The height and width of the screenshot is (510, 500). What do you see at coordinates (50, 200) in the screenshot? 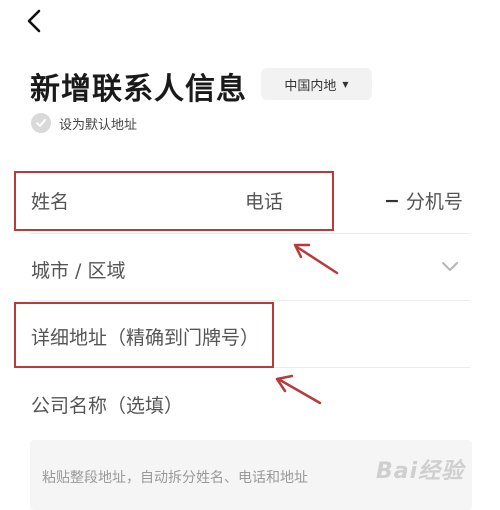
I see `name-input: 姓名` at bounding box center [50, 200].